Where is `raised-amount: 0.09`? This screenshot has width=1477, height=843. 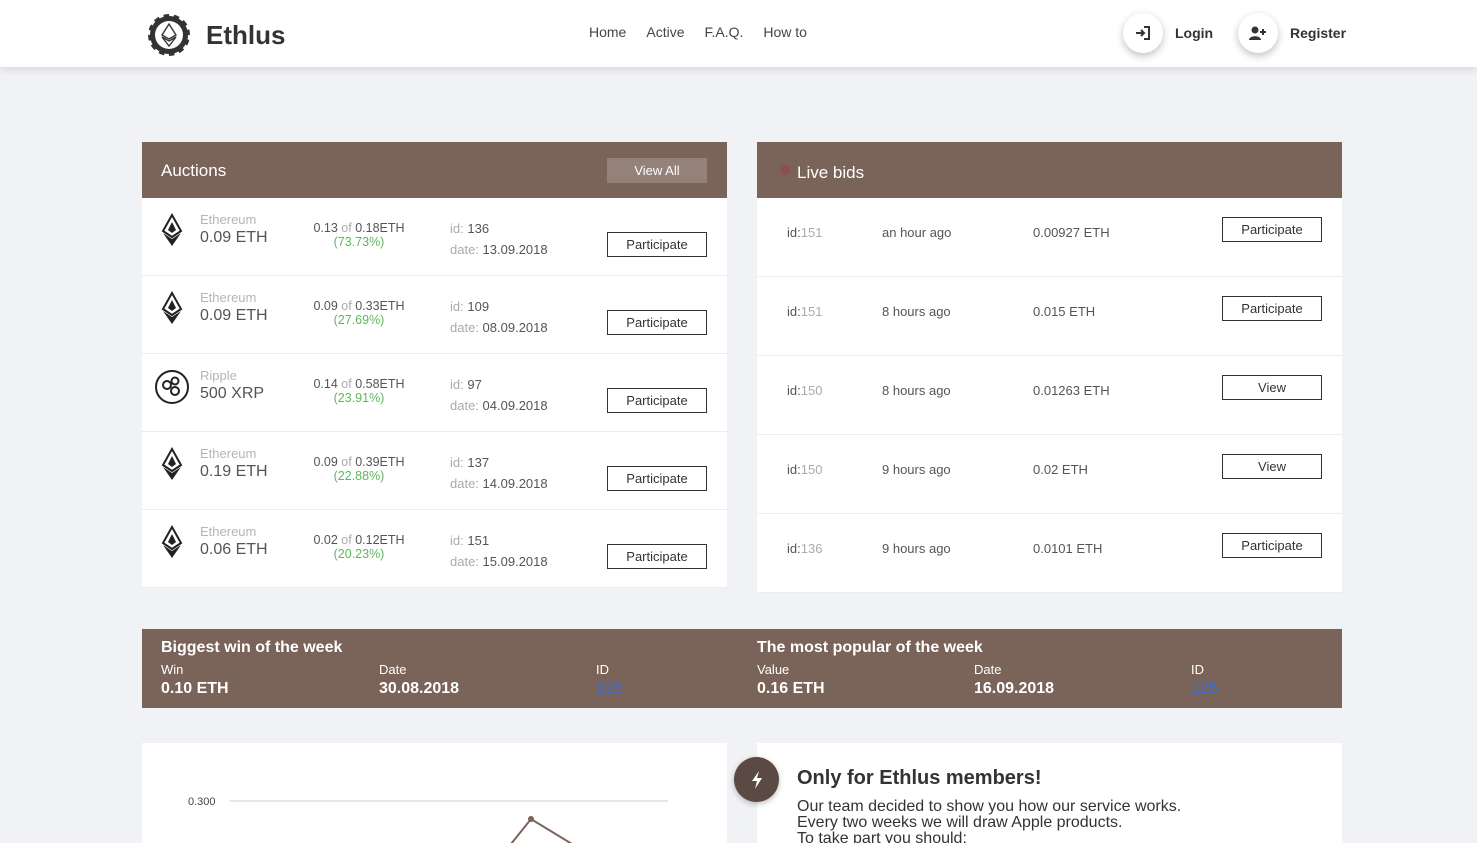
raised-amount: 0.09 is located at coordinates (325, 462).